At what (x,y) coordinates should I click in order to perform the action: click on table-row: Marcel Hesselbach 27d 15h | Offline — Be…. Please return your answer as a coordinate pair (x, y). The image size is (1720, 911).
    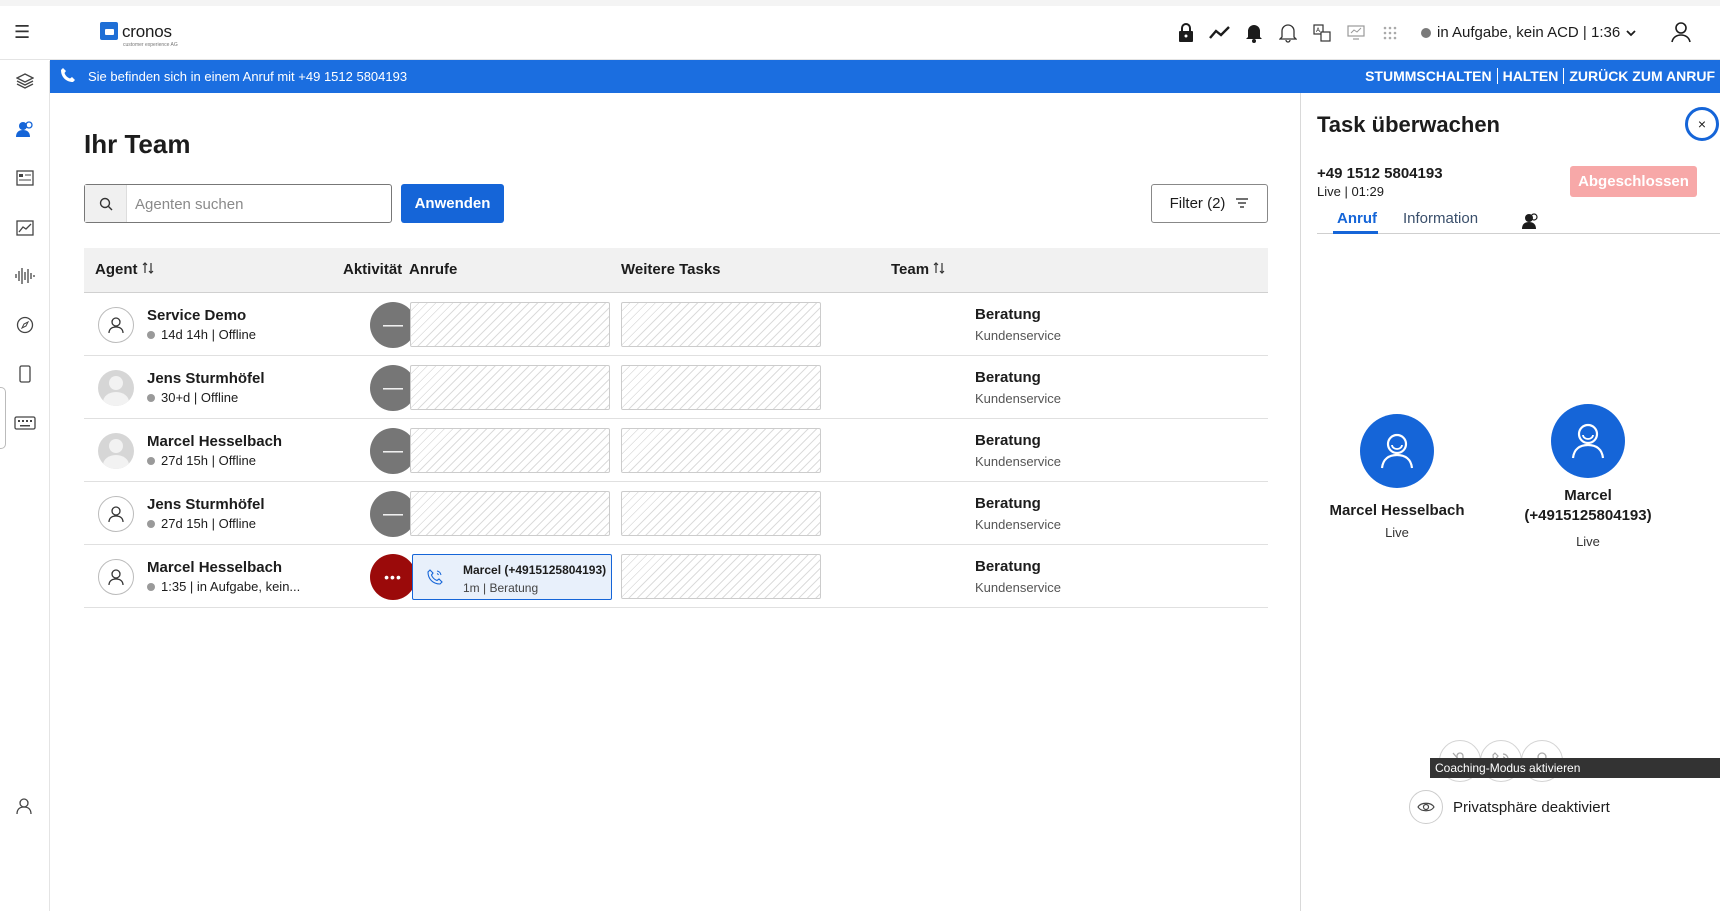
    Looking at the image, I should click on (676, 450).